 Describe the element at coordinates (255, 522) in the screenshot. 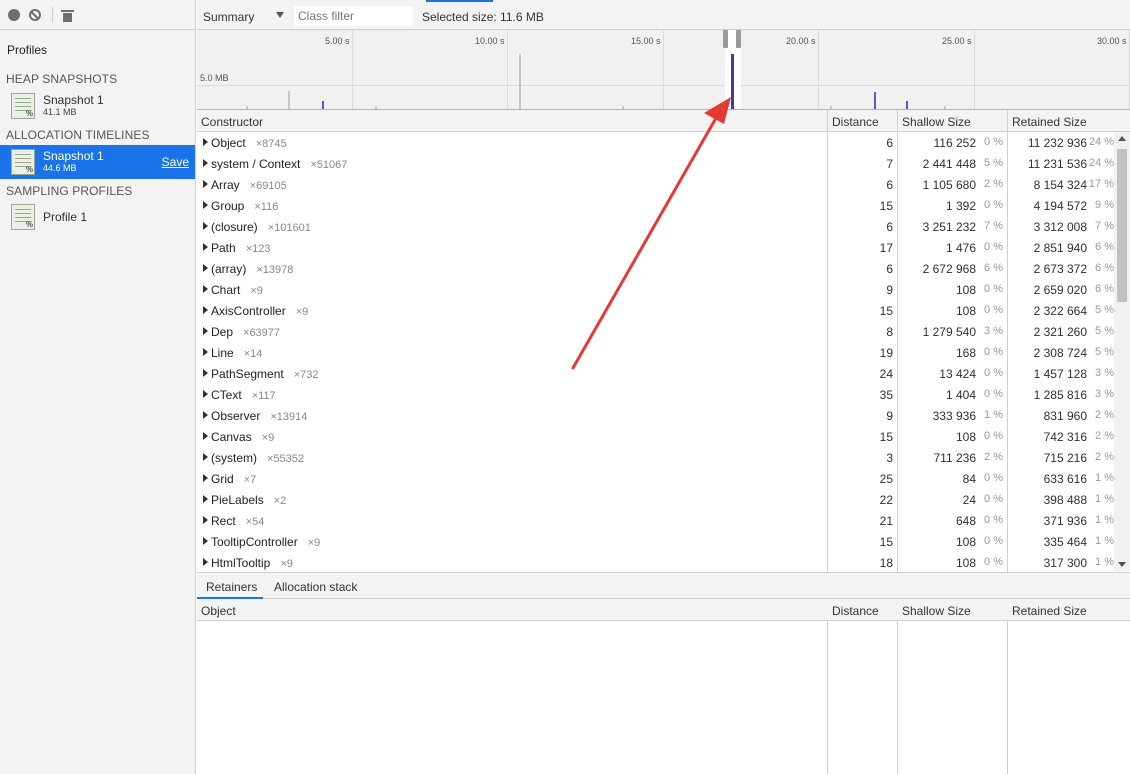

I see `instance-count: ×54` at that location.